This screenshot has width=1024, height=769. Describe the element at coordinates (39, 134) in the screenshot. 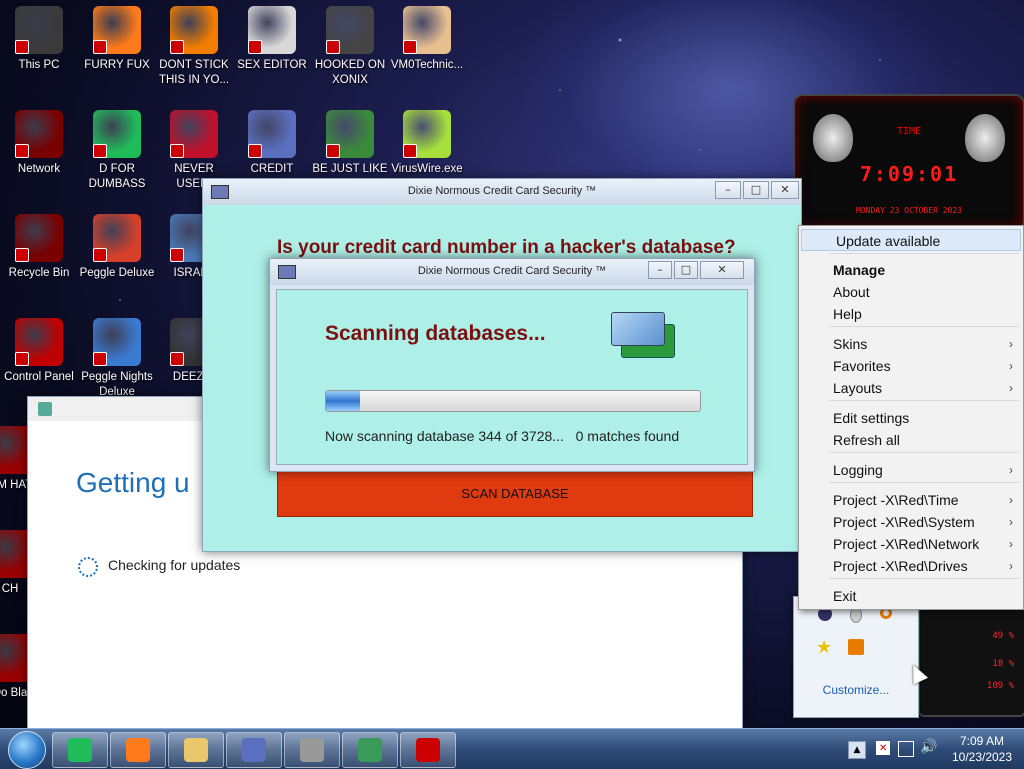

I see `network-icon` at that location.